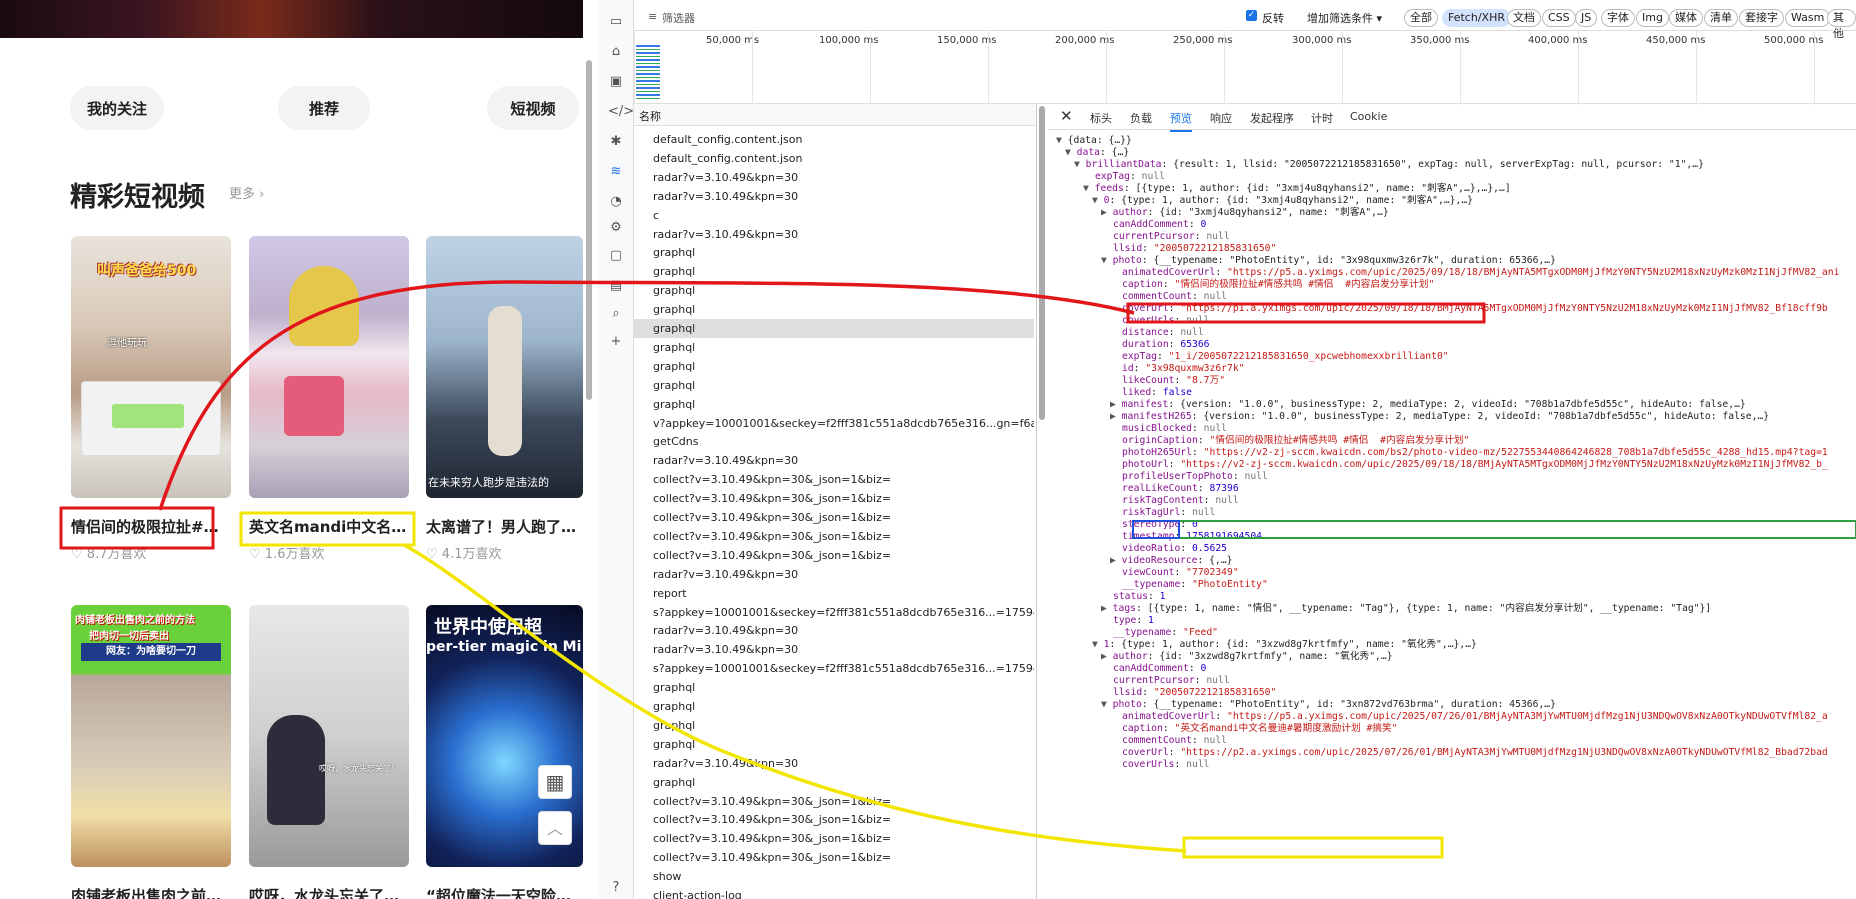  What do you see at coordinates (1476, 18) in the screenshot?
I see `type-filter-fetch-xhr: Fetch/XHR` at bounding box center [1476, 18].